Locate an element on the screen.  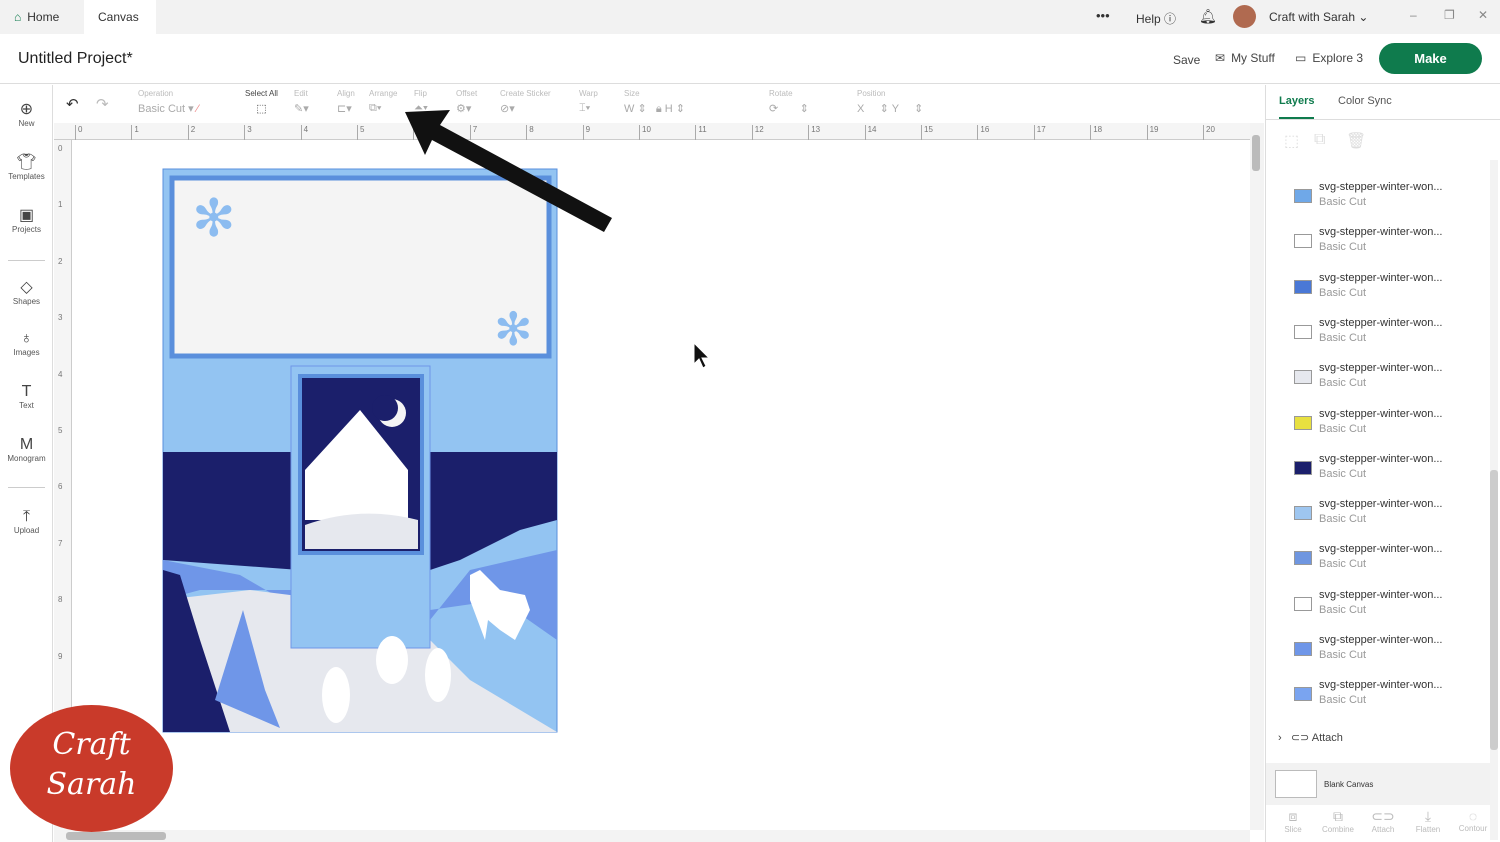
chevron-right-icon: › is located at coordinates (1280, 738).